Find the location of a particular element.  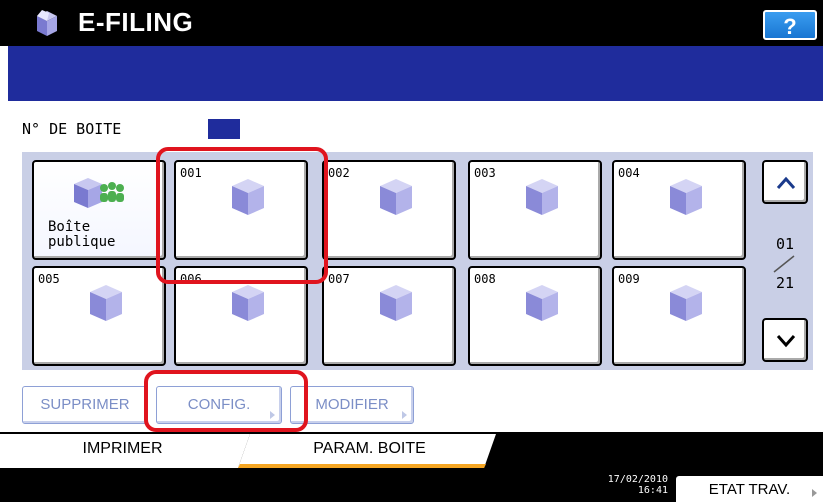

tab-print: IMPRIMER is located at coordinates (122, 450).